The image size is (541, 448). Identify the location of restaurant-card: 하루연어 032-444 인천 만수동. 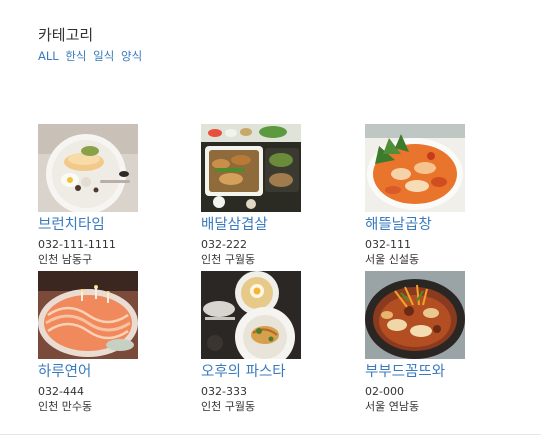
(93, 342).